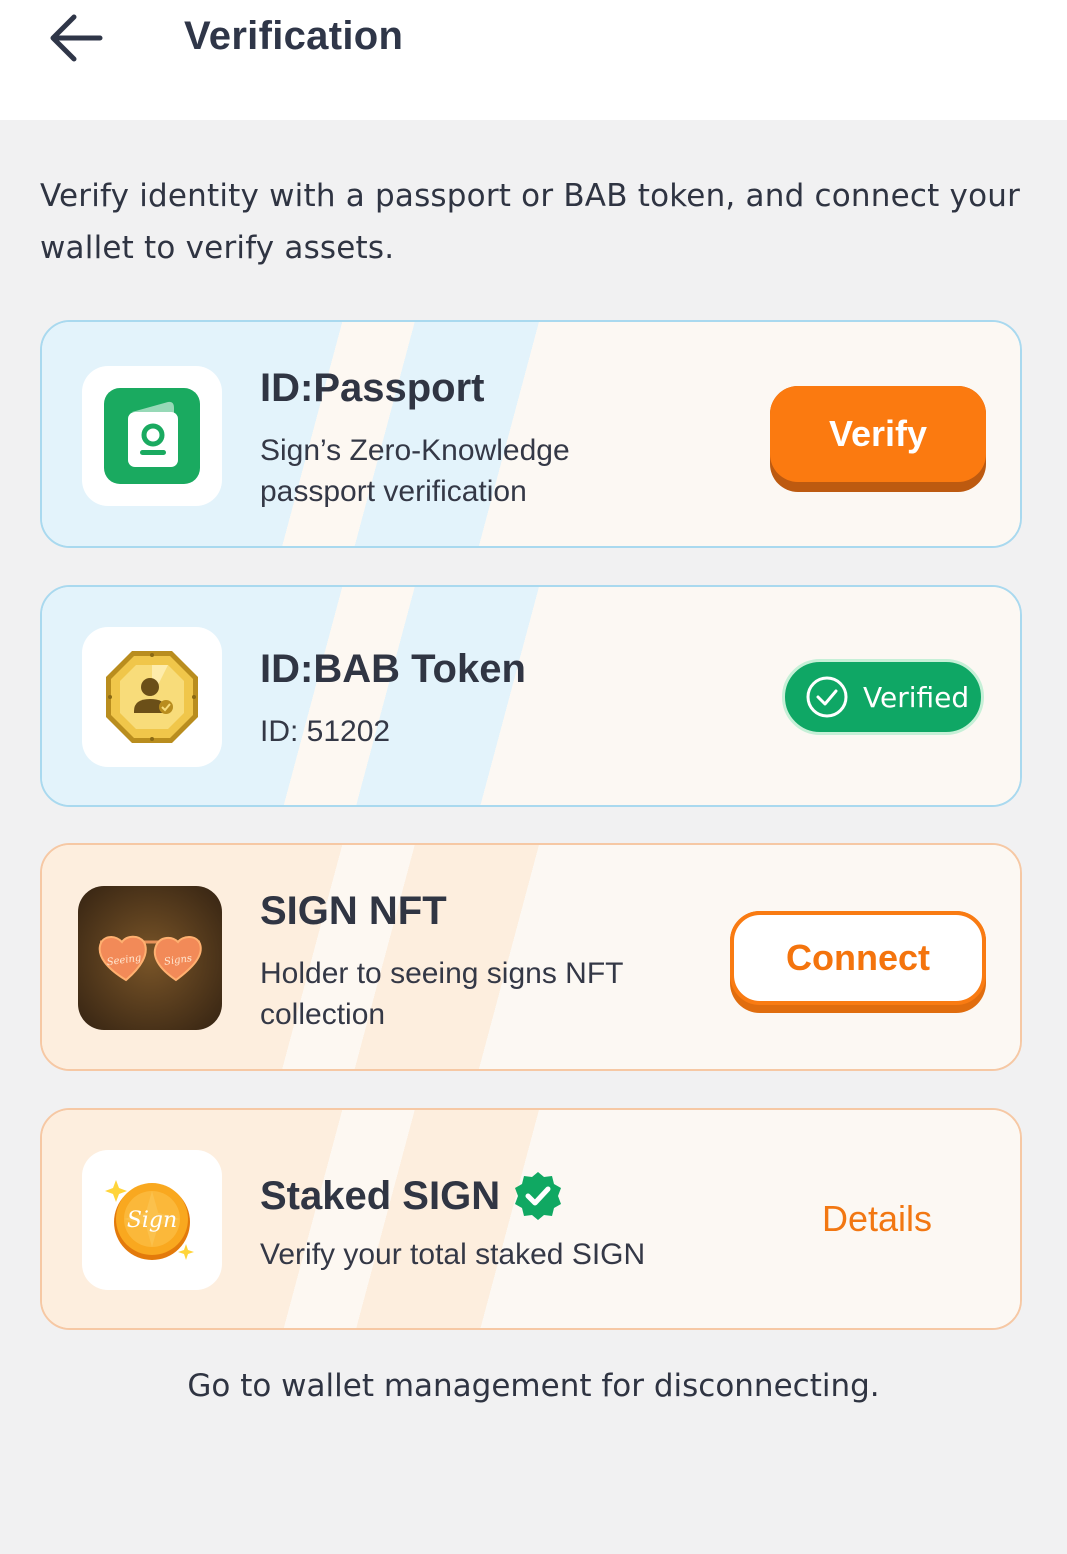  I want to click on coin-label: Sign, so click(152, 1220).